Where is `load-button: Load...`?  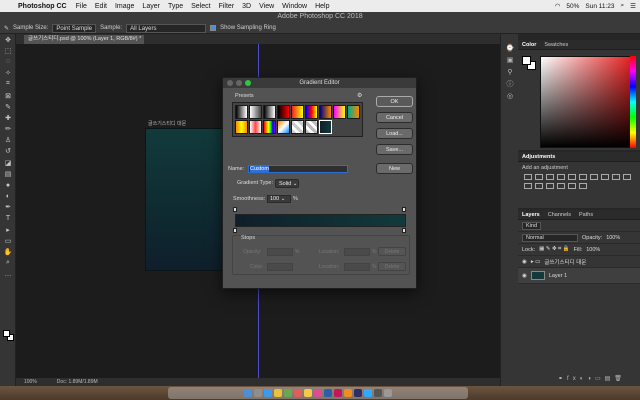 load-button: Load... is located at coordinates (394, 133).